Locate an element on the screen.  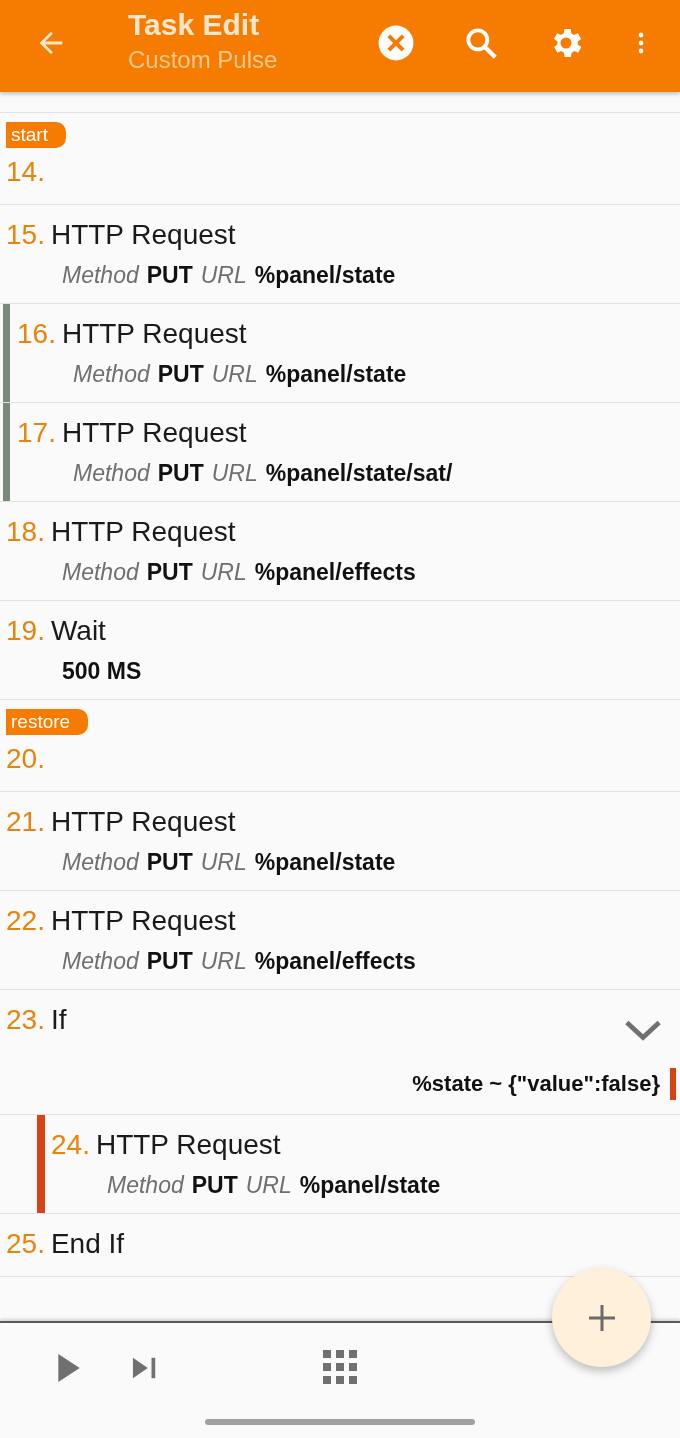
label-badge: start is located at coordinates (36, 135).